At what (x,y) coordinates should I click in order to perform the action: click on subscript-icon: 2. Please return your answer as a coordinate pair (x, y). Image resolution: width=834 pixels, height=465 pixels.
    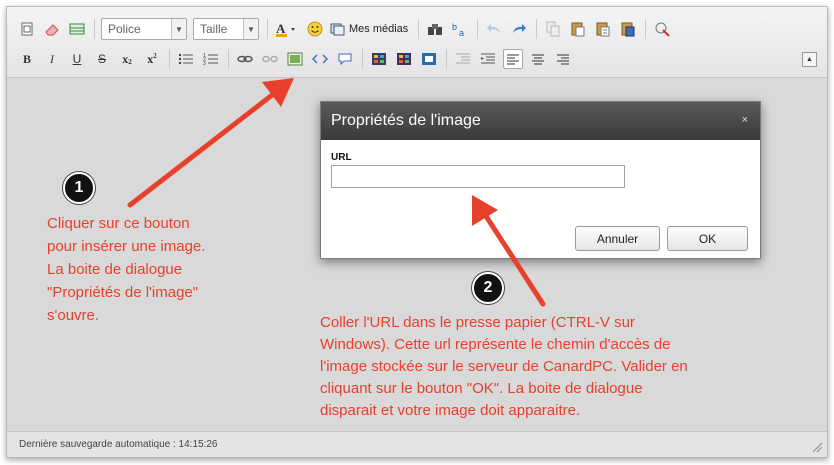
    Looking at the image, I should click on (130, 62).